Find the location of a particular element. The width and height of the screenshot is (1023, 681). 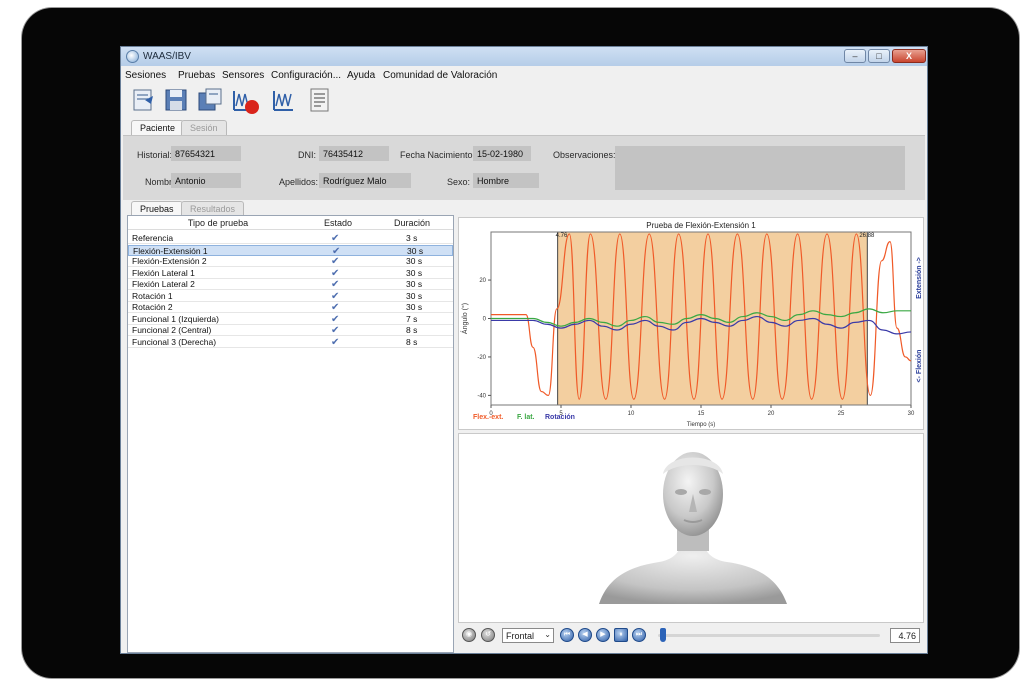

view-select-value: Frontal is located at coordinates (520, 636).